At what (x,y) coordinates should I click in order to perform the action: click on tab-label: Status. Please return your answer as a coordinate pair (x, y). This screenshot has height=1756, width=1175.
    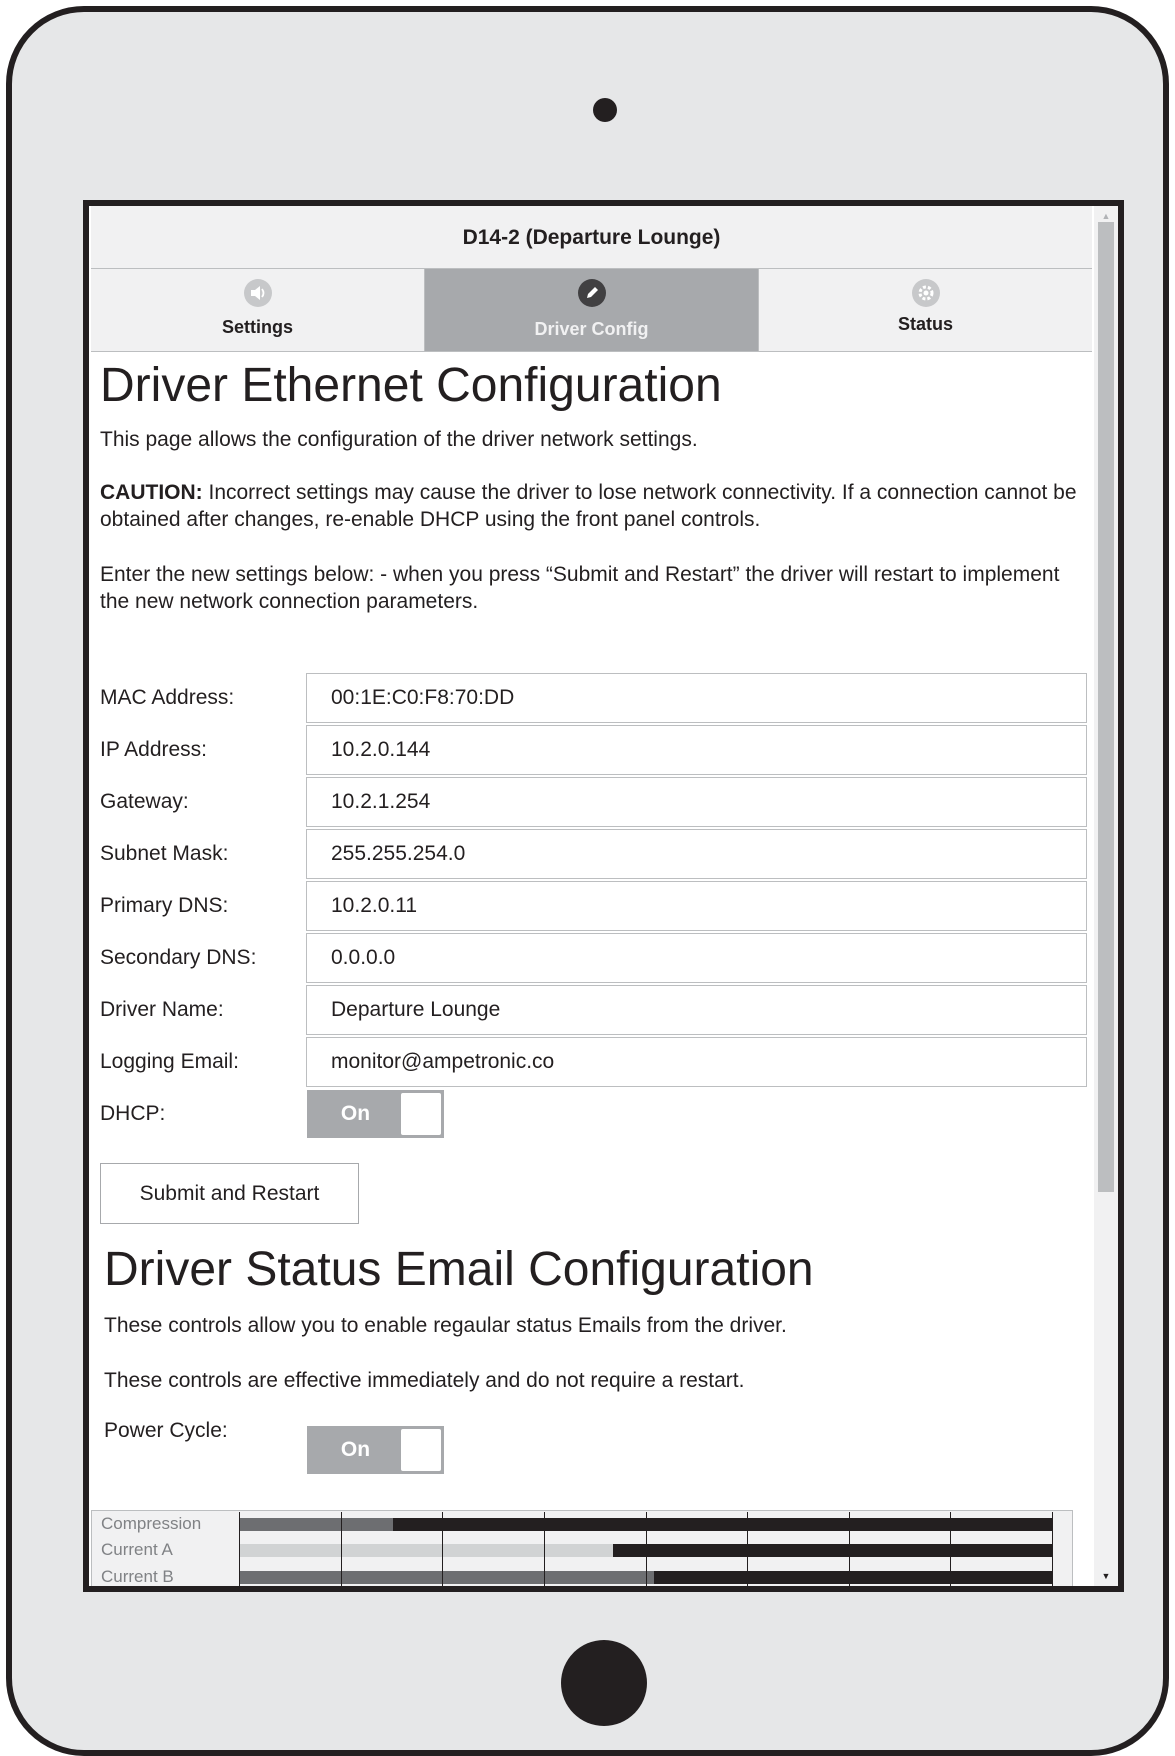
    Looking at the image, I should click on (925, 324).